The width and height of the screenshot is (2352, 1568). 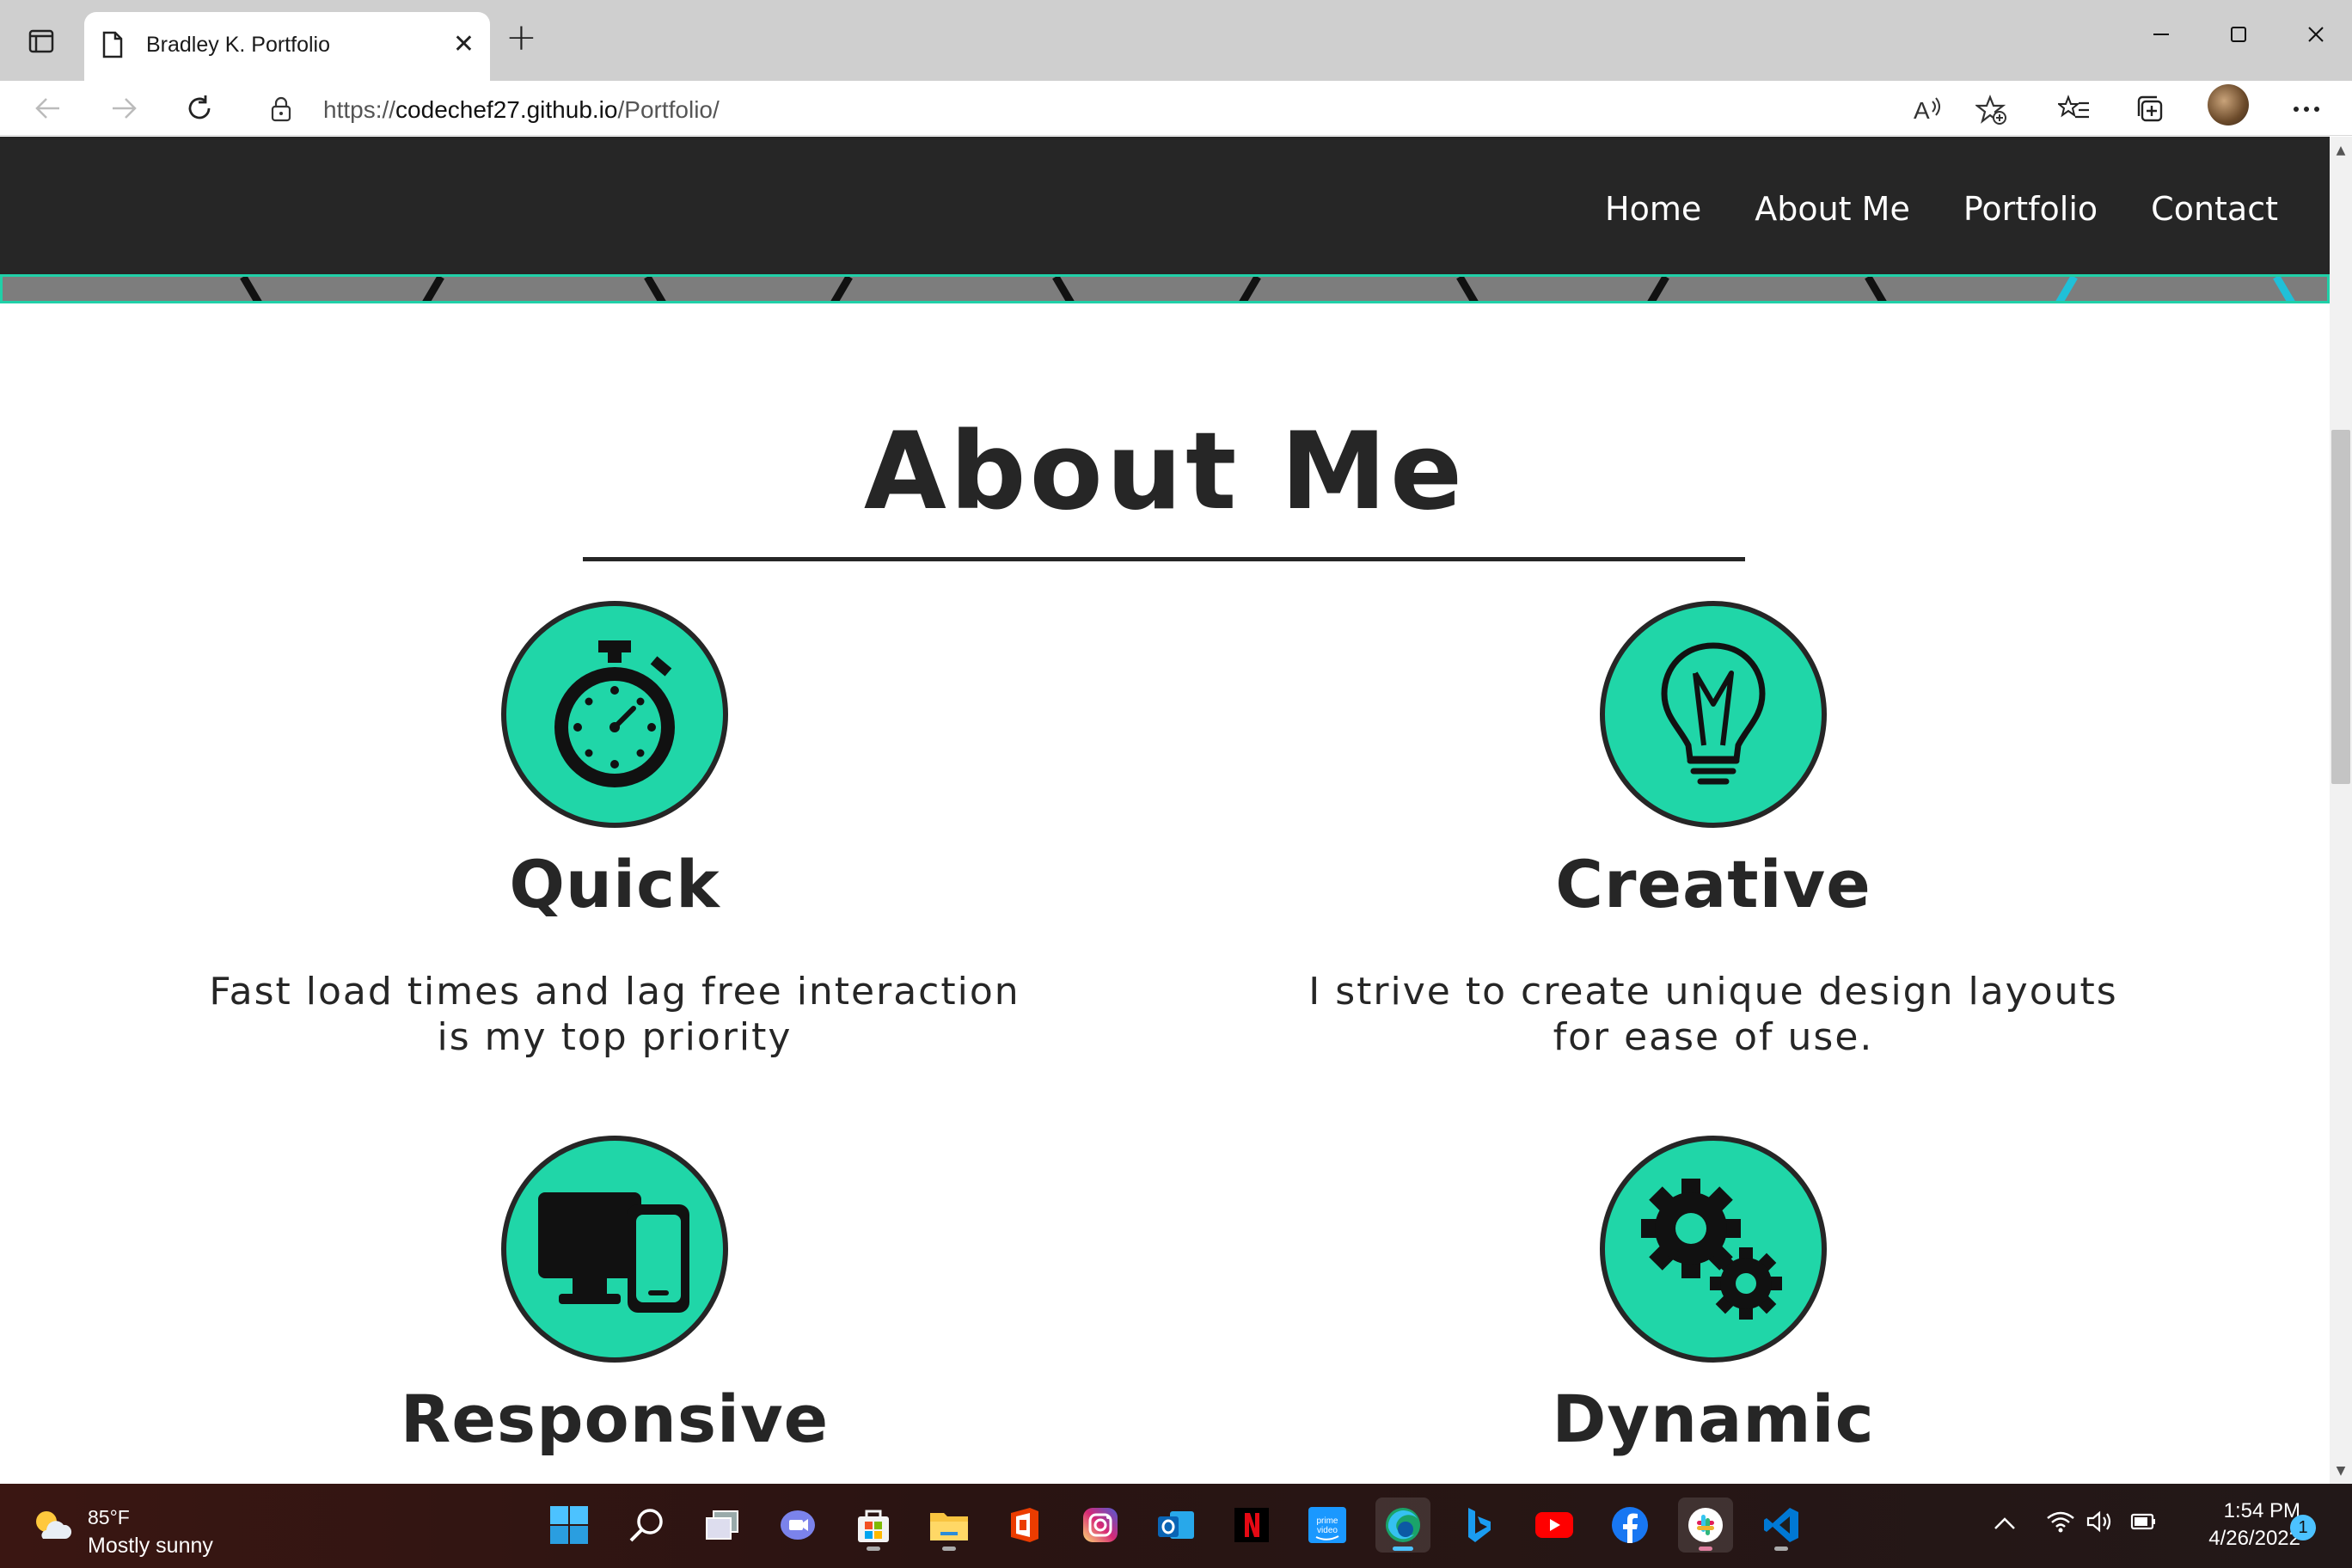 I want to click on store-icon, so click(x=873, y=1526).